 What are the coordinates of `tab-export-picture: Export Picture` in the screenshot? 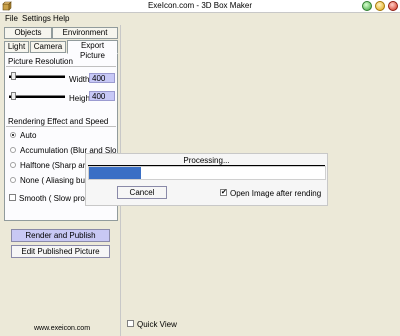 It's located at (92, 50).